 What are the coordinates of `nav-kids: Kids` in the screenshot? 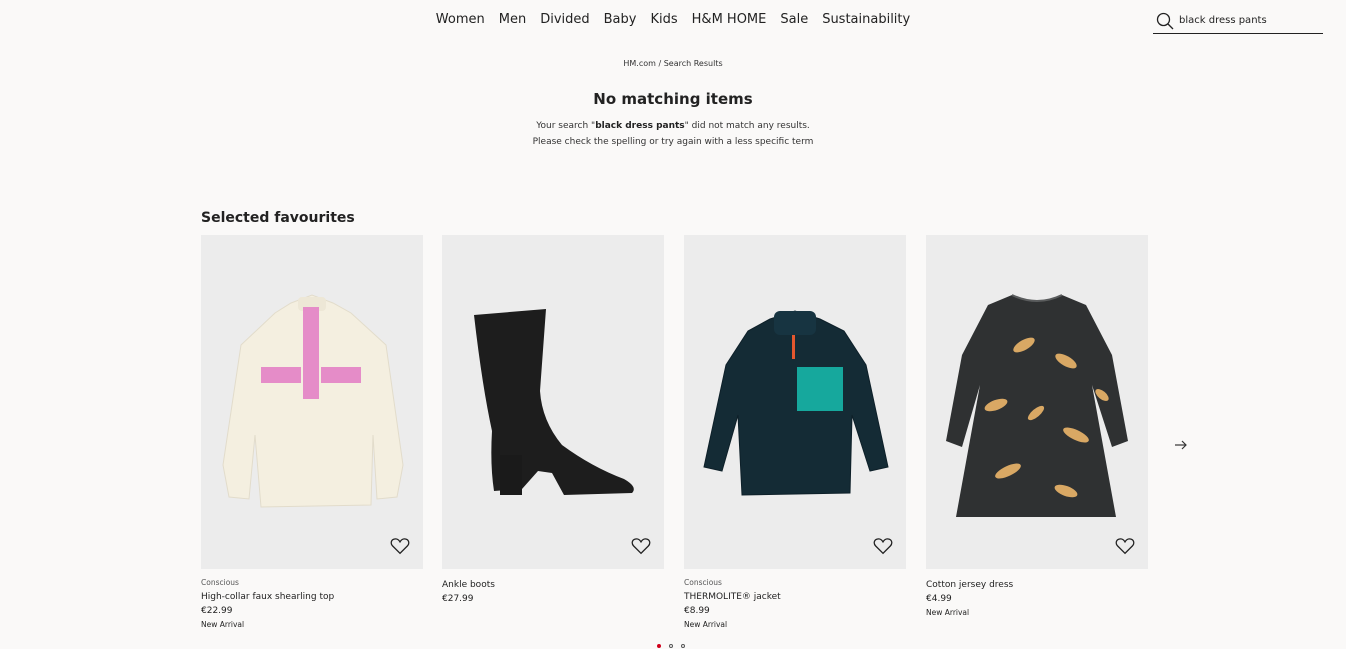 It's located at (663, 20).